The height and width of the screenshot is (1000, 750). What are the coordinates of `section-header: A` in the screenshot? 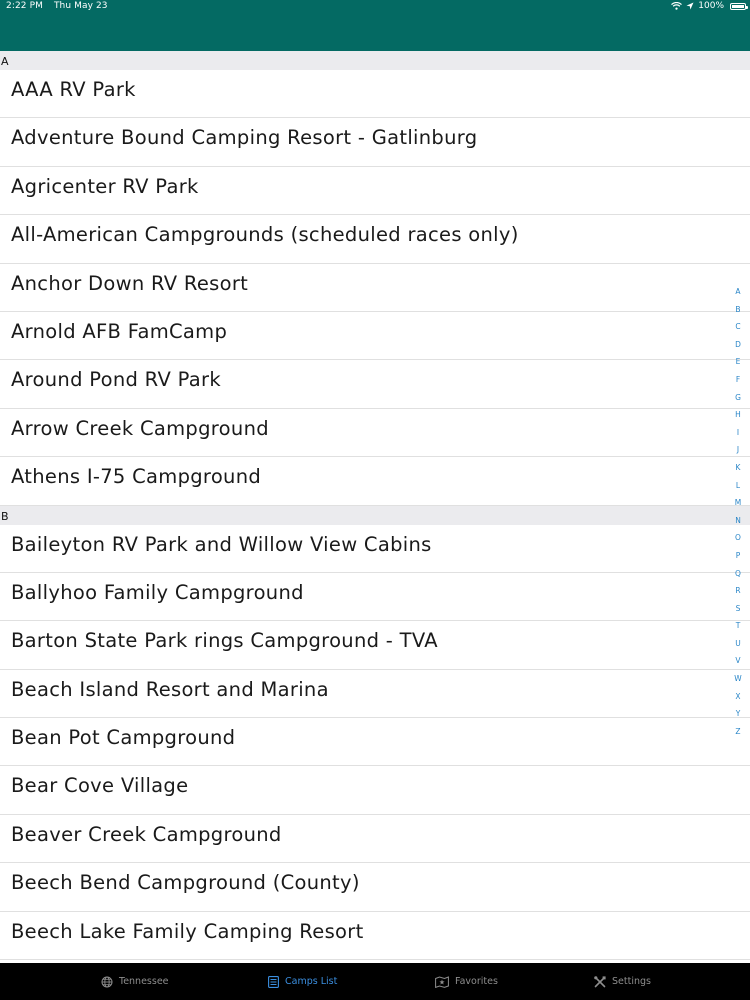 It's located at (375, 60).